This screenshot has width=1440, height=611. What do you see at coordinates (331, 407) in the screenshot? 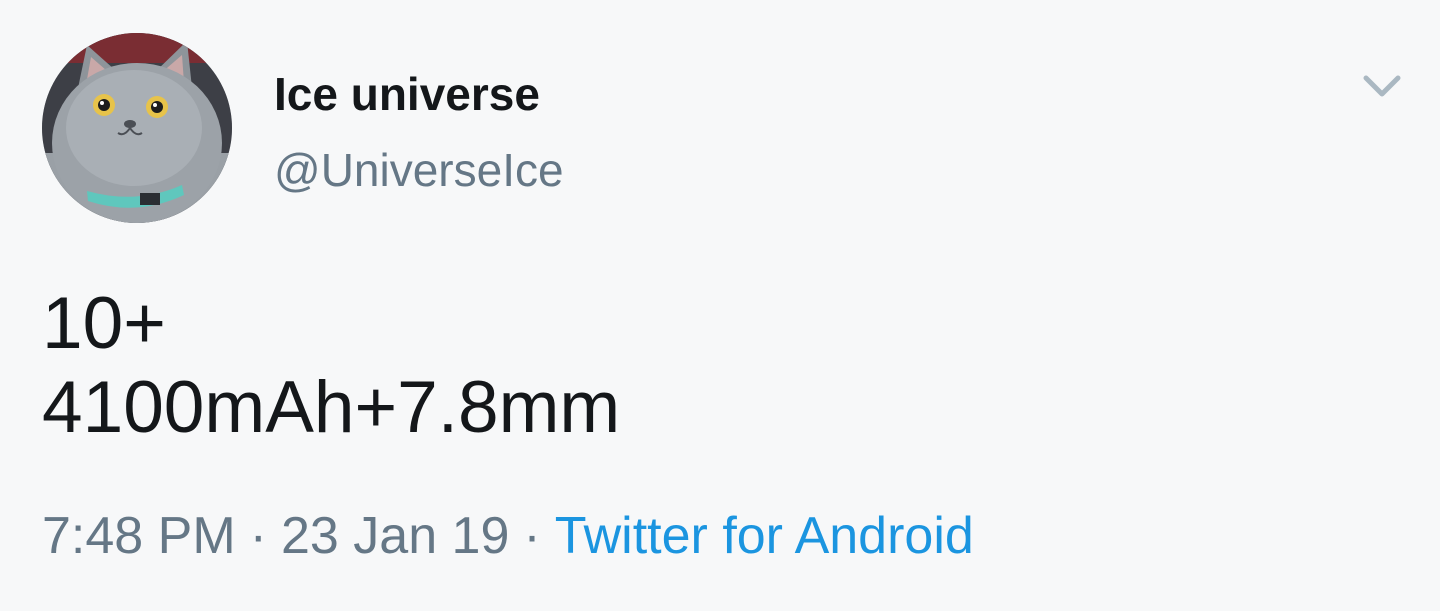
I see `tweet-text-line: 4100mAh+7.8mm` at bounding box center [331, 407].